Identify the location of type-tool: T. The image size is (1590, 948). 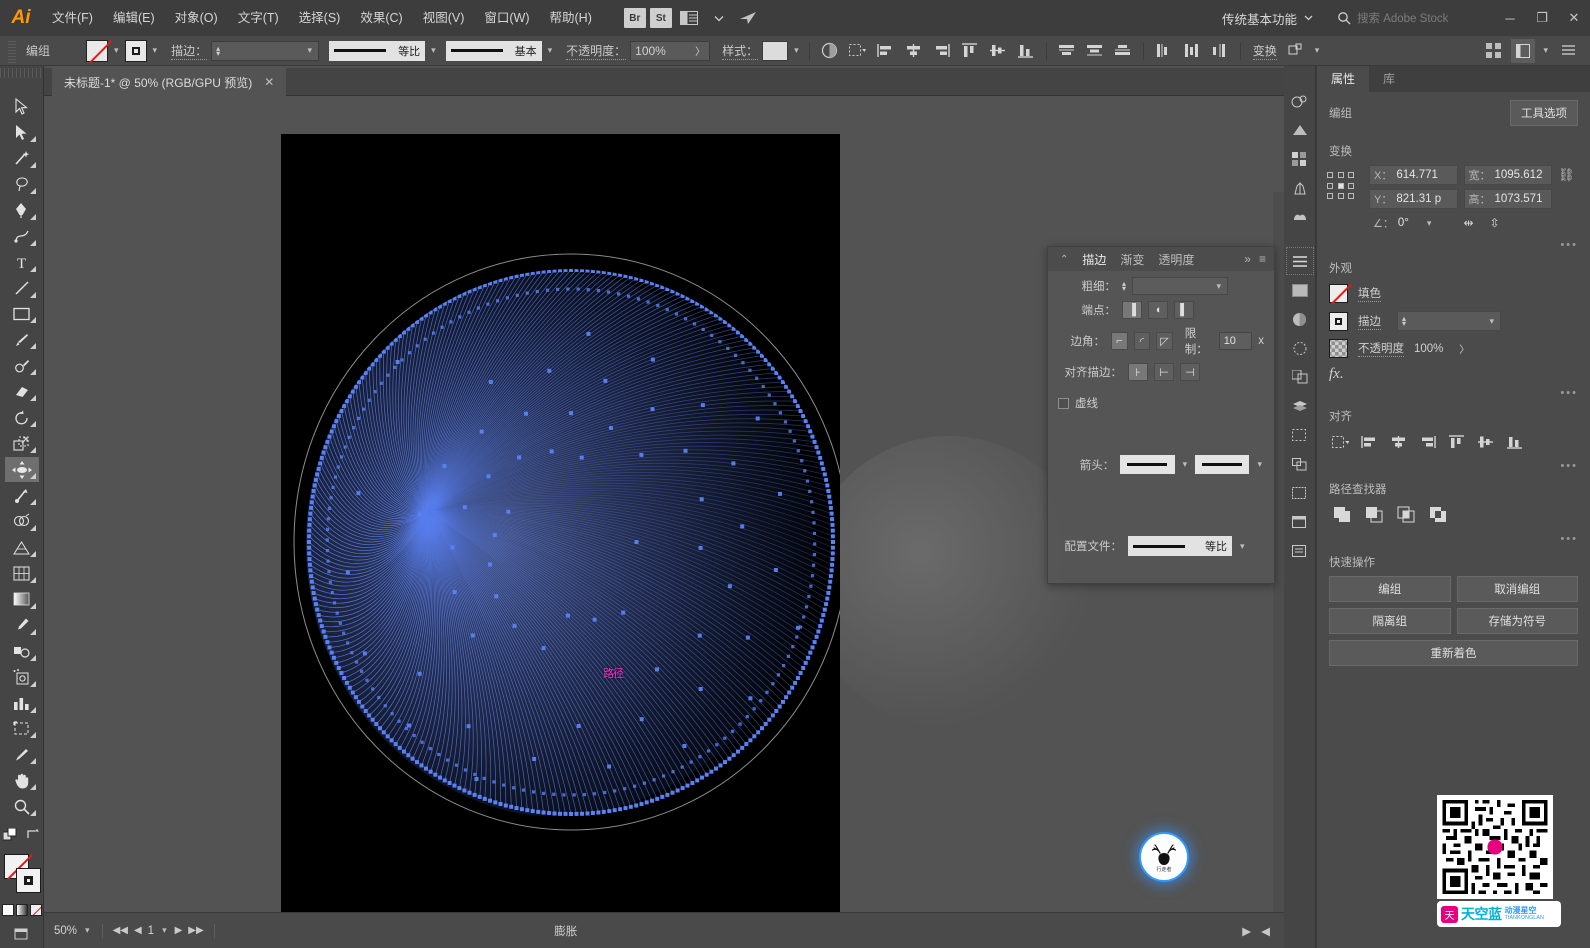
(22, 262).